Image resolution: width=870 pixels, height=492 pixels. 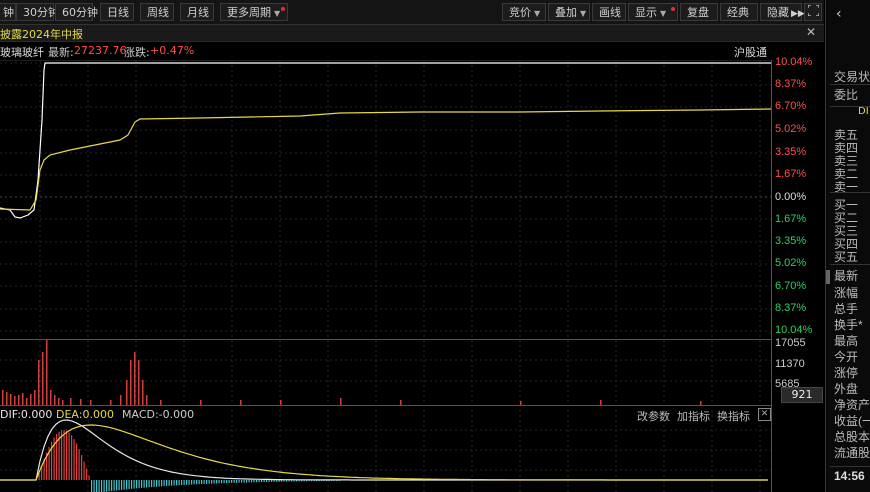 What do you see at coordinates (846, 357) in the screenshot?
I see `panel-field-label: 今开` at bounding box center [846, 357].